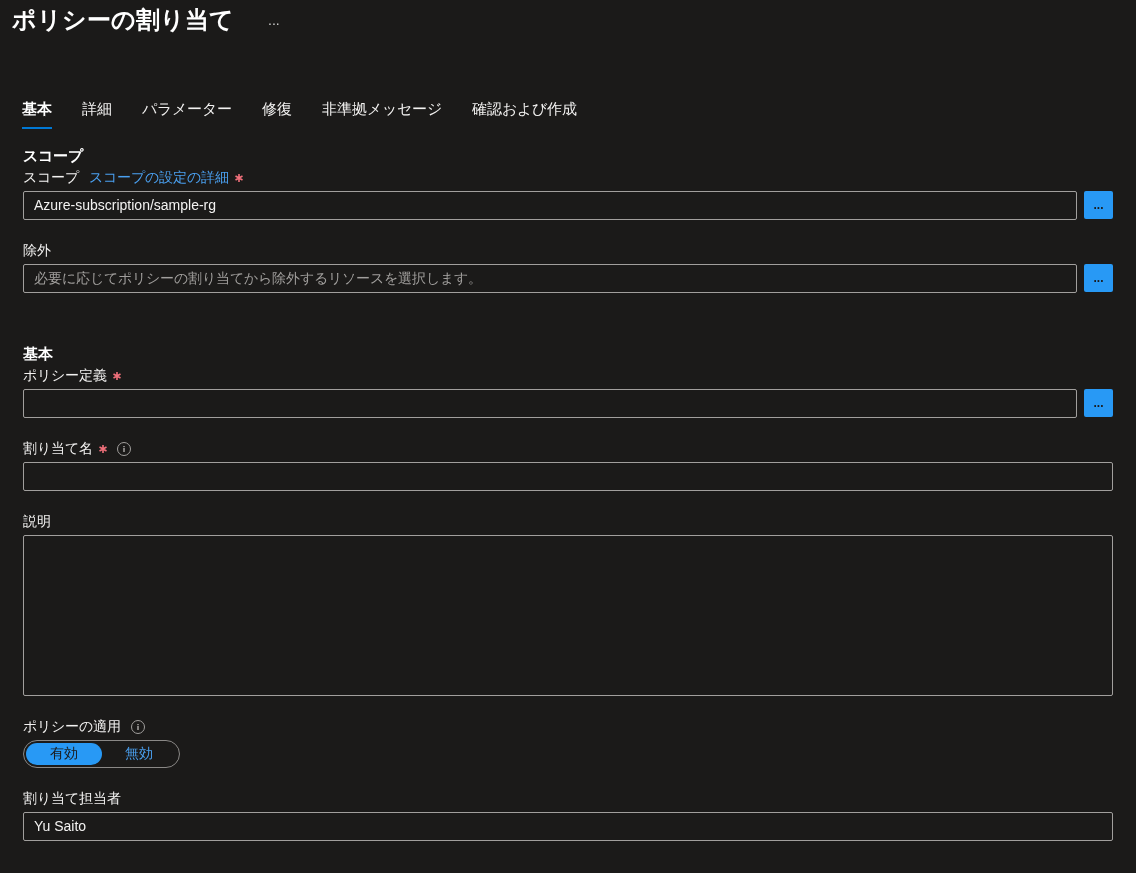  I want to click on field-label: ポリシーの適用, so click(72, 726).